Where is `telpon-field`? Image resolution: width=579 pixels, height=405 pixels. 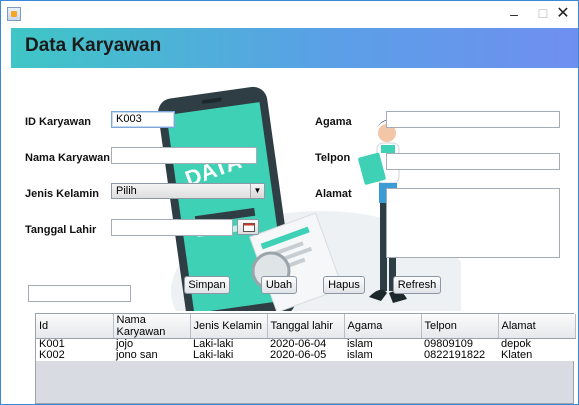
telpon-field is located at coordinates (473, 161).